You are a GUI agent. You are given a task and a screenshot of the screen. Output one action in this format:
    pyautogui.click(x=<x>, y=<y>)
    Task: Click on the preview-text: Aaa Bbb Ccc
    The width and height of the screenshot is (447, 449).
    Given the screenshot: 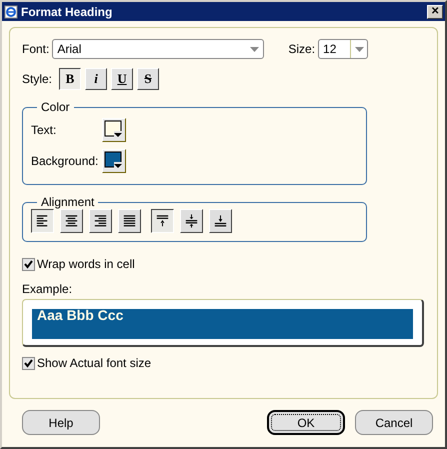 What is the action you would take?
    pyautogui.click(x=80, y=315)
    